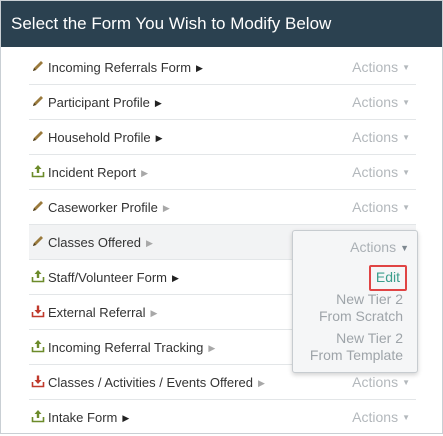 The image size is (443, 436). Describe the element at coordinates (222, 207) in the screenshot. I see `form-row: Caseworker Profile ▶ Actions ▼` at that location.